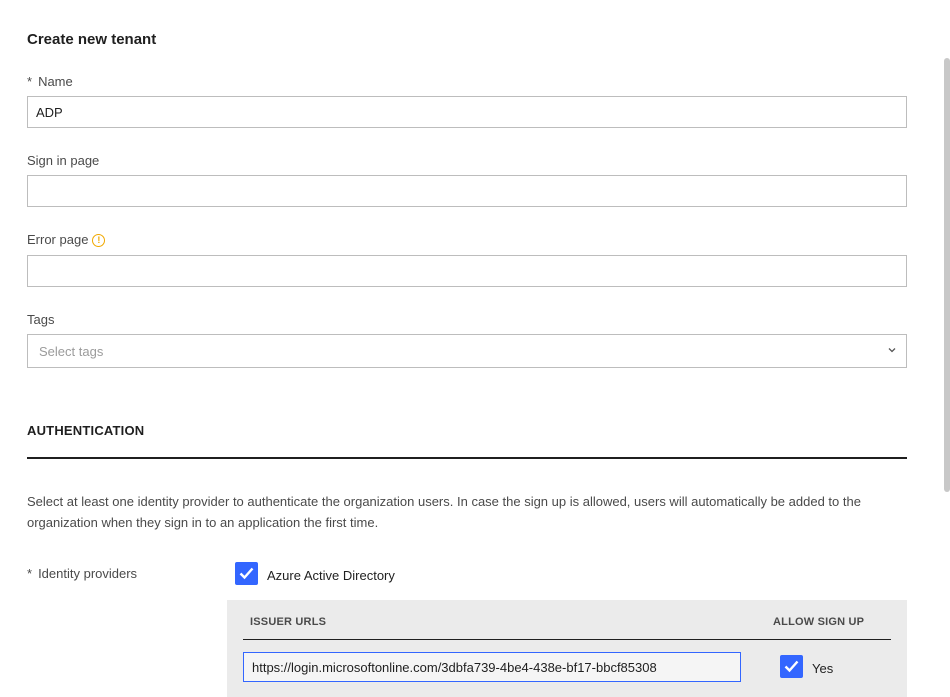 The height and width of the screenshot is (697, 950). I want to click on column-header-issuer-urls: ISSUER URLS, so click(288, 622).